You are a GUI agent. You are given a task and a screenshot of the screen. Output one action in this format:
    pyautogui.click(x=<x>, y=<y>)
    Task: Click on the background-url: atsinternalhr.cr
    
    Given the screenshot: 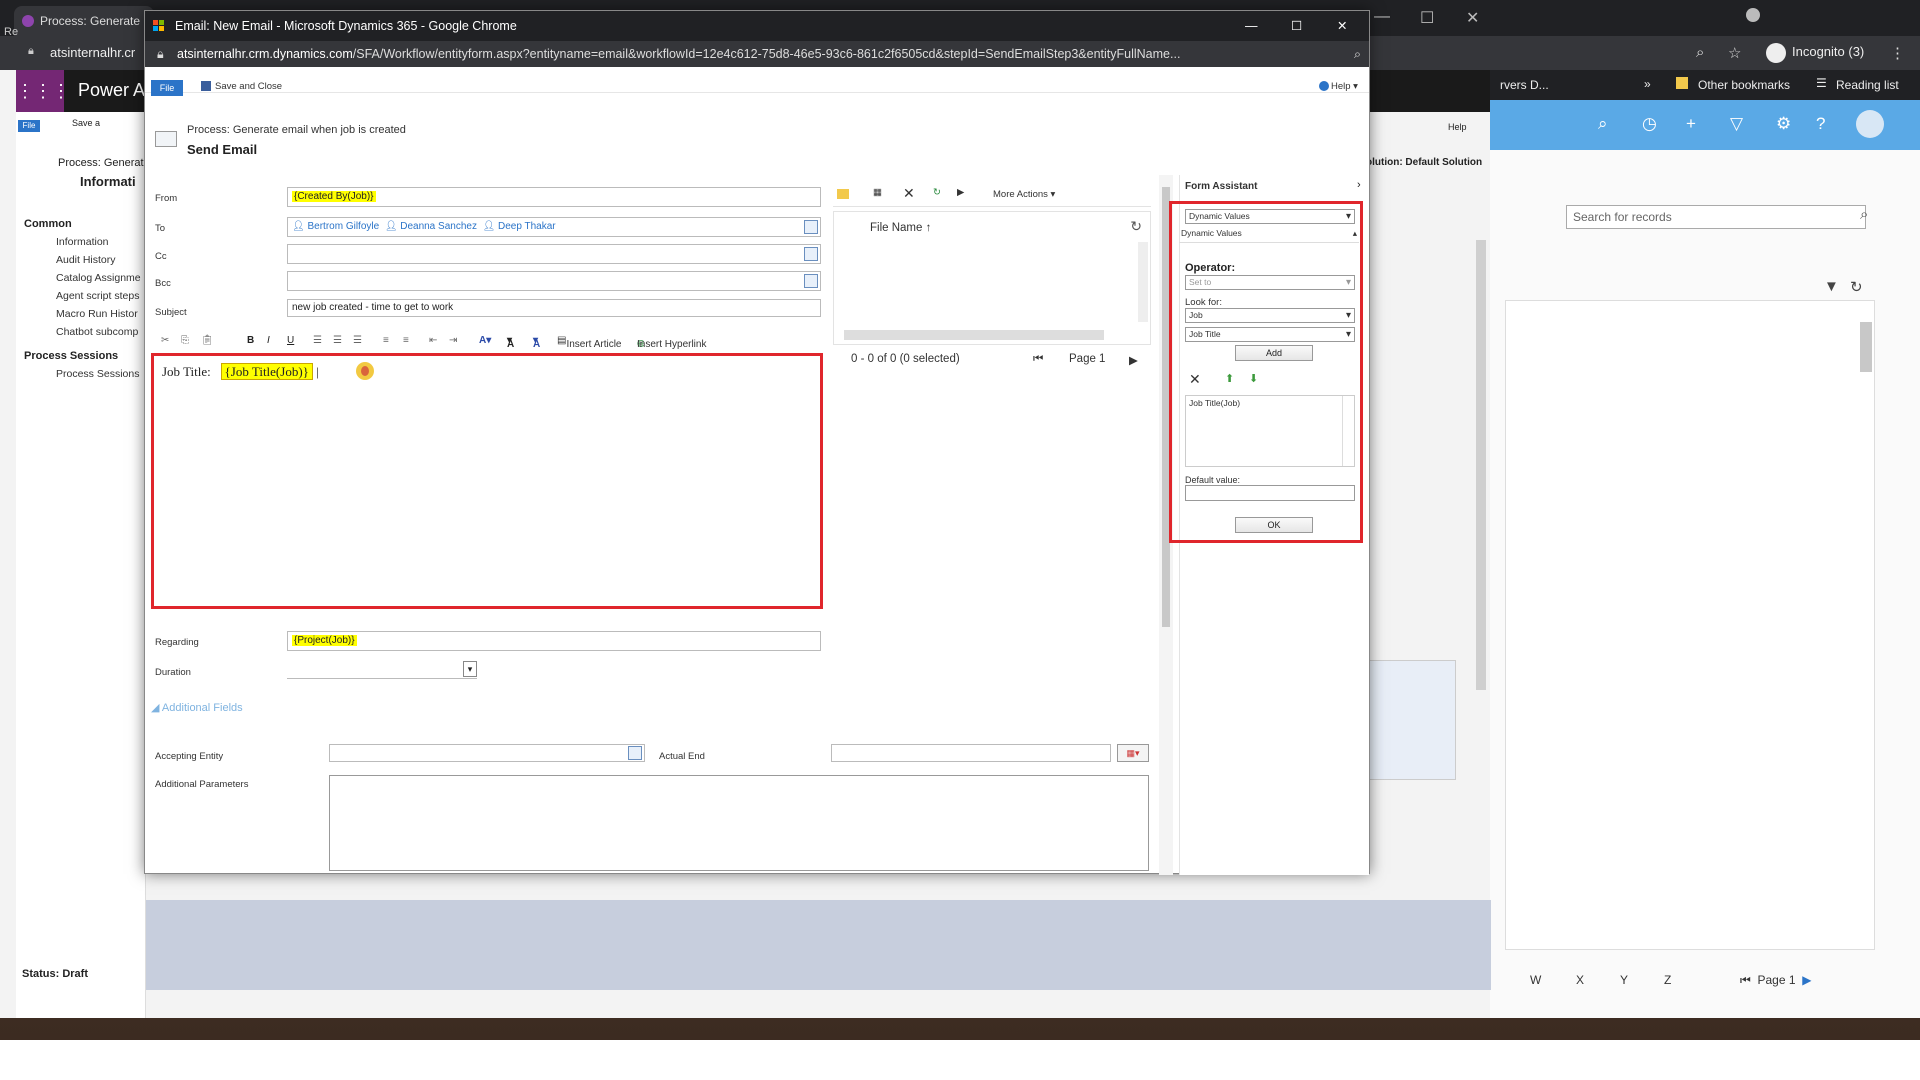 What is the action you would take?
    pyautogui.click(x=92, y=52)
    